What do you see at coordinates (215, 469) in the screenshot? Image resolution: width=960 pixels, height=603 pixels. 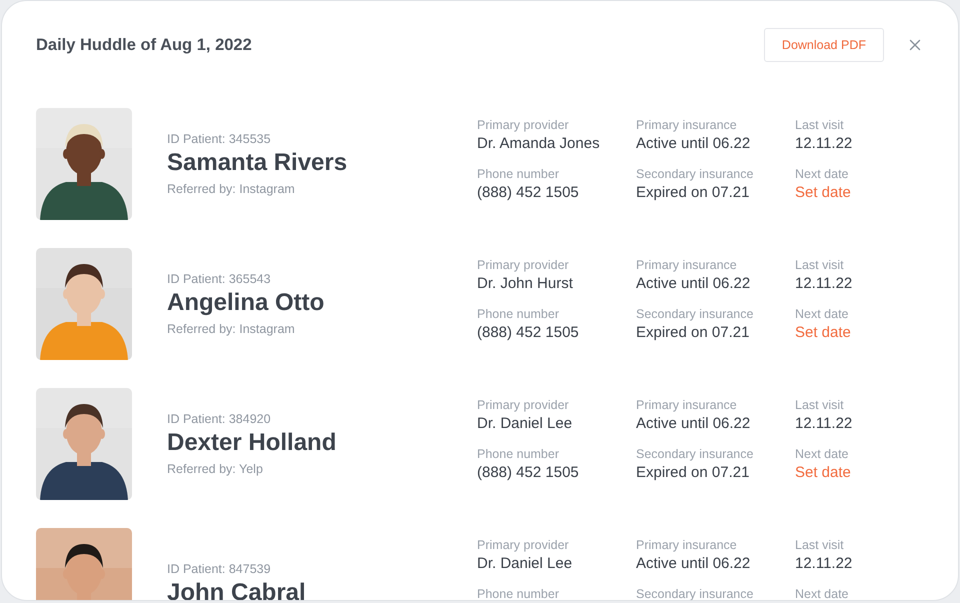 I see `referral-source: Referred by: Yelp` at bounding box center [215, 469].